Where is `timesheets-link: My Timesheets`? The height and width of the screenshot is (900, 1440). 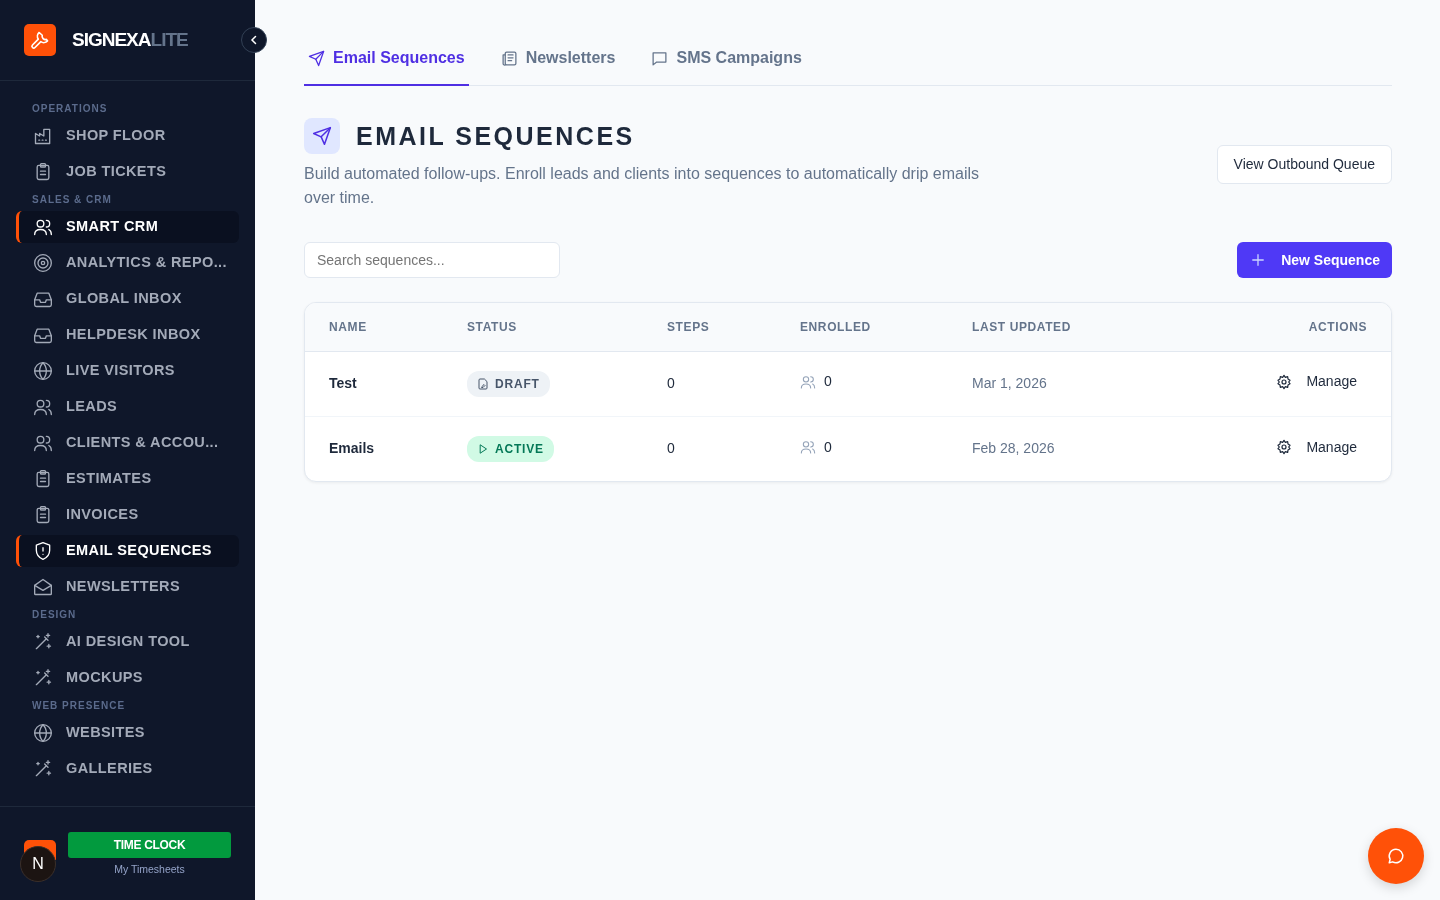 timesheets-link: My Timesheets is located at coordinates (149, 870).